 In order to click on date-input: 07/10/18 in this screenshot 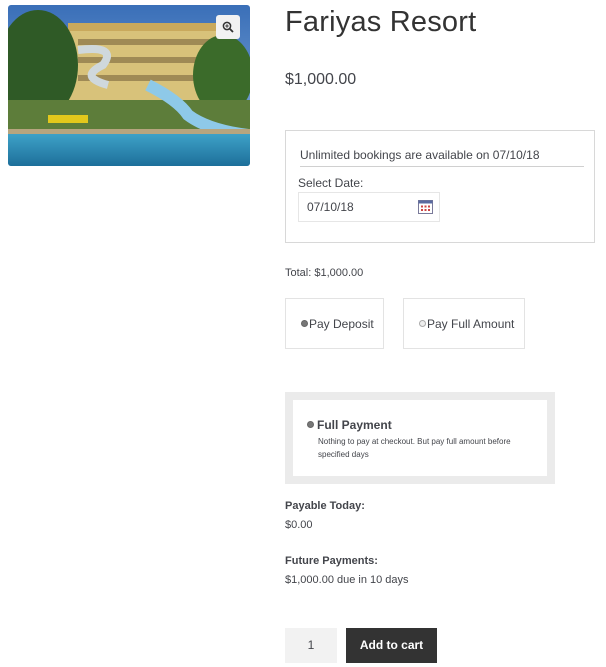, I will do `click(369, 207)`.